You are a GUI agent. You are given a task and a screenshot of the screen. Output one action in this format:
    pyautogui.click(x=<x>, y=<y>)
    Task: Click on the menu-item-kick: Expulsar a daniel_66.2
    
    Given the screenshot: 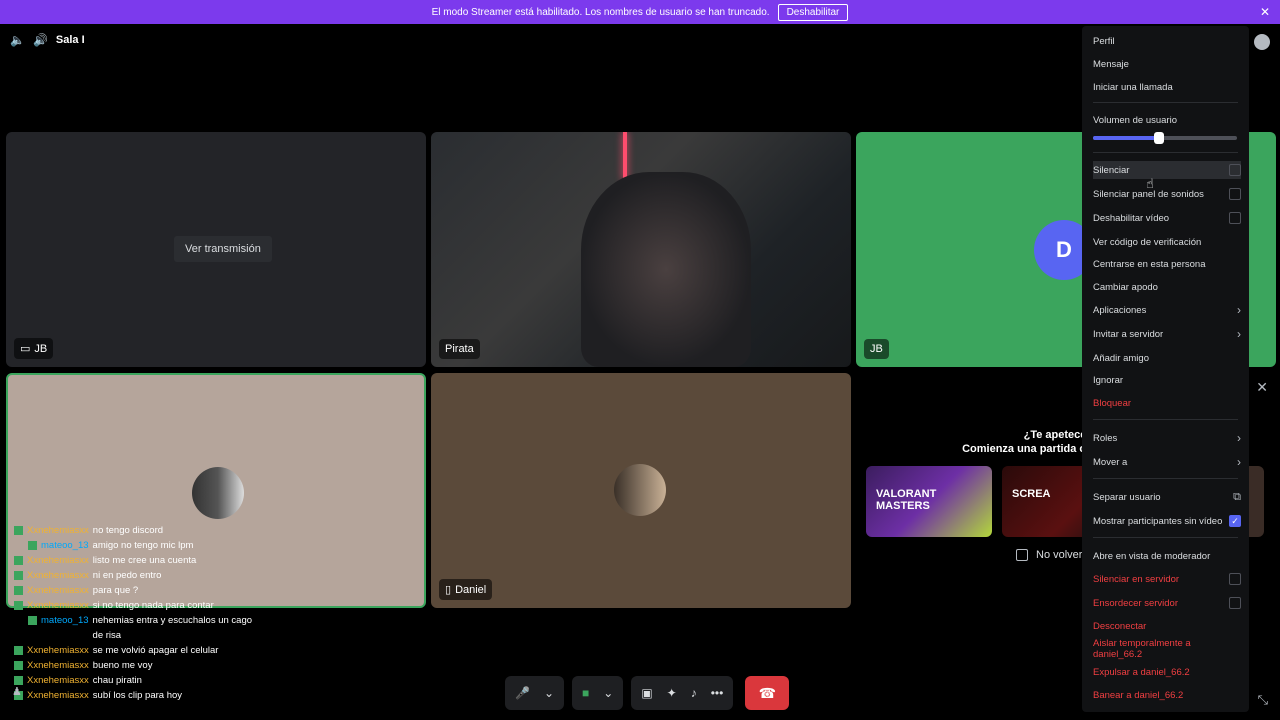 What is the action you would take?
    pyautogui.click(x=1167, y=672)
    